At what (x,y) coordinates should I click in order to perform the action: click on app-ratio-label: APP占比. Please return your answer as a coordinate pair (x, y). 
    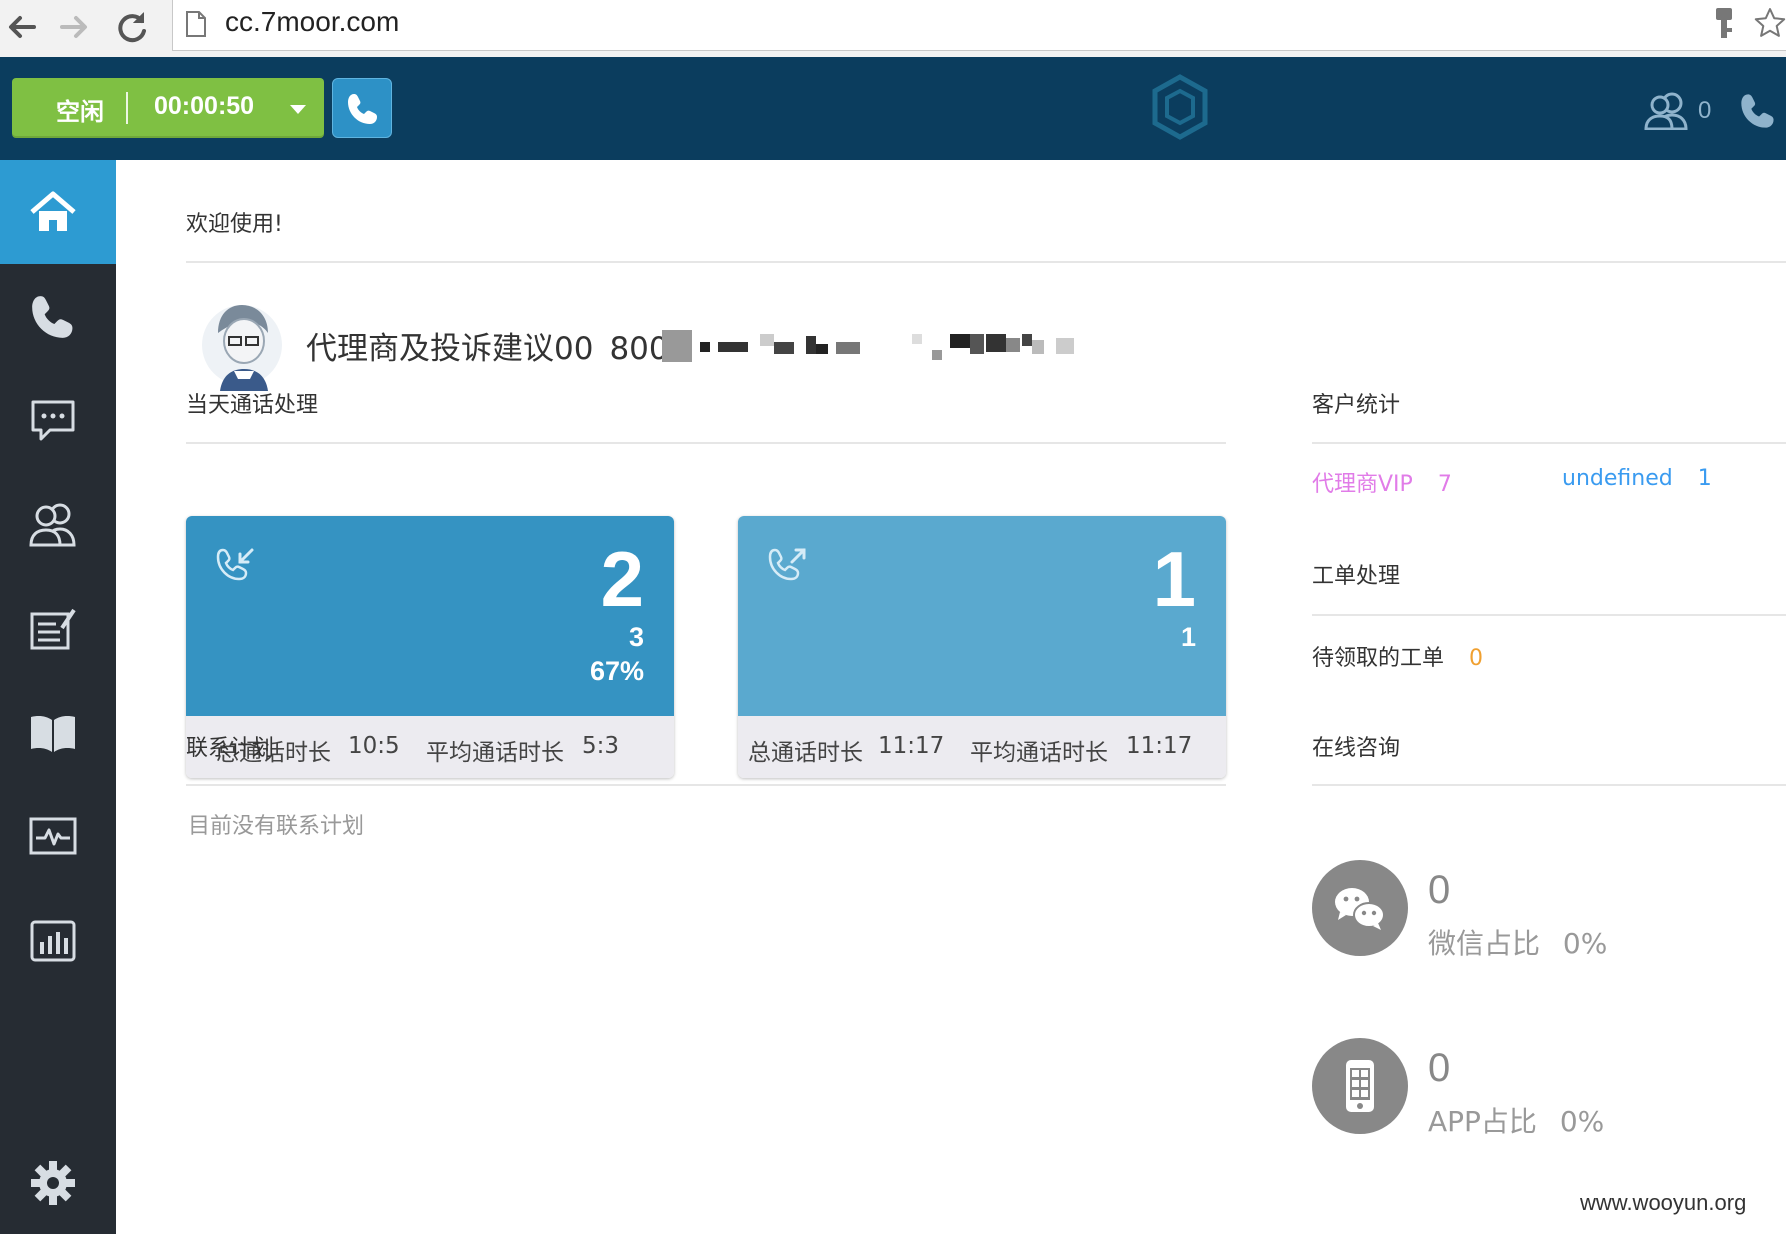
    Looking at the image, I should click on (1482, 1121).